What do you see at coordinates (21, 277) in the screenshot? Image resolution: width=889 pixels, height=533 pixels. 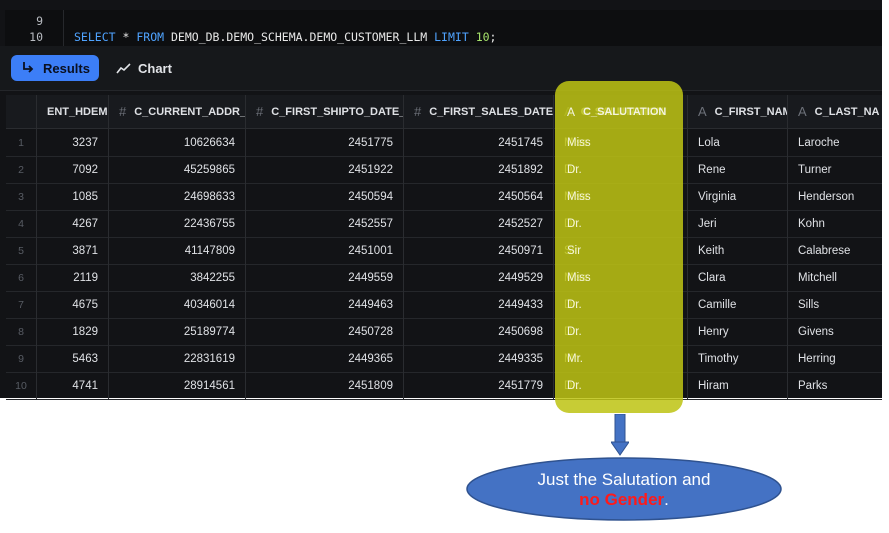 I see `row-number-cell: 6` at bounding box center [21, 277].